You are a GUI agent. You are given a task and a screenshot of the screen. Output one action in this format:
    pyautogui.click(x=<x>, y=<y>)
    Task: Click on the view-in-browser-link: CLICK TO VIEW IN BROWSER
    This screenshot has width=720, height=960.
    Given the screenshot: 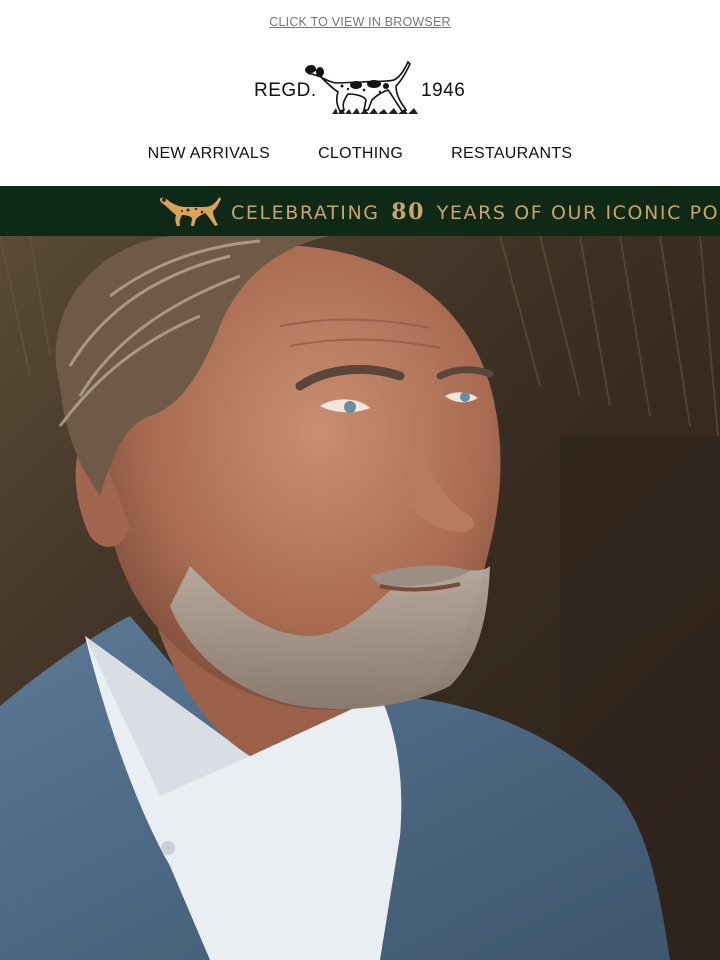 What is the action you would take?
    pyautogui.click(x=359, y=22)
    